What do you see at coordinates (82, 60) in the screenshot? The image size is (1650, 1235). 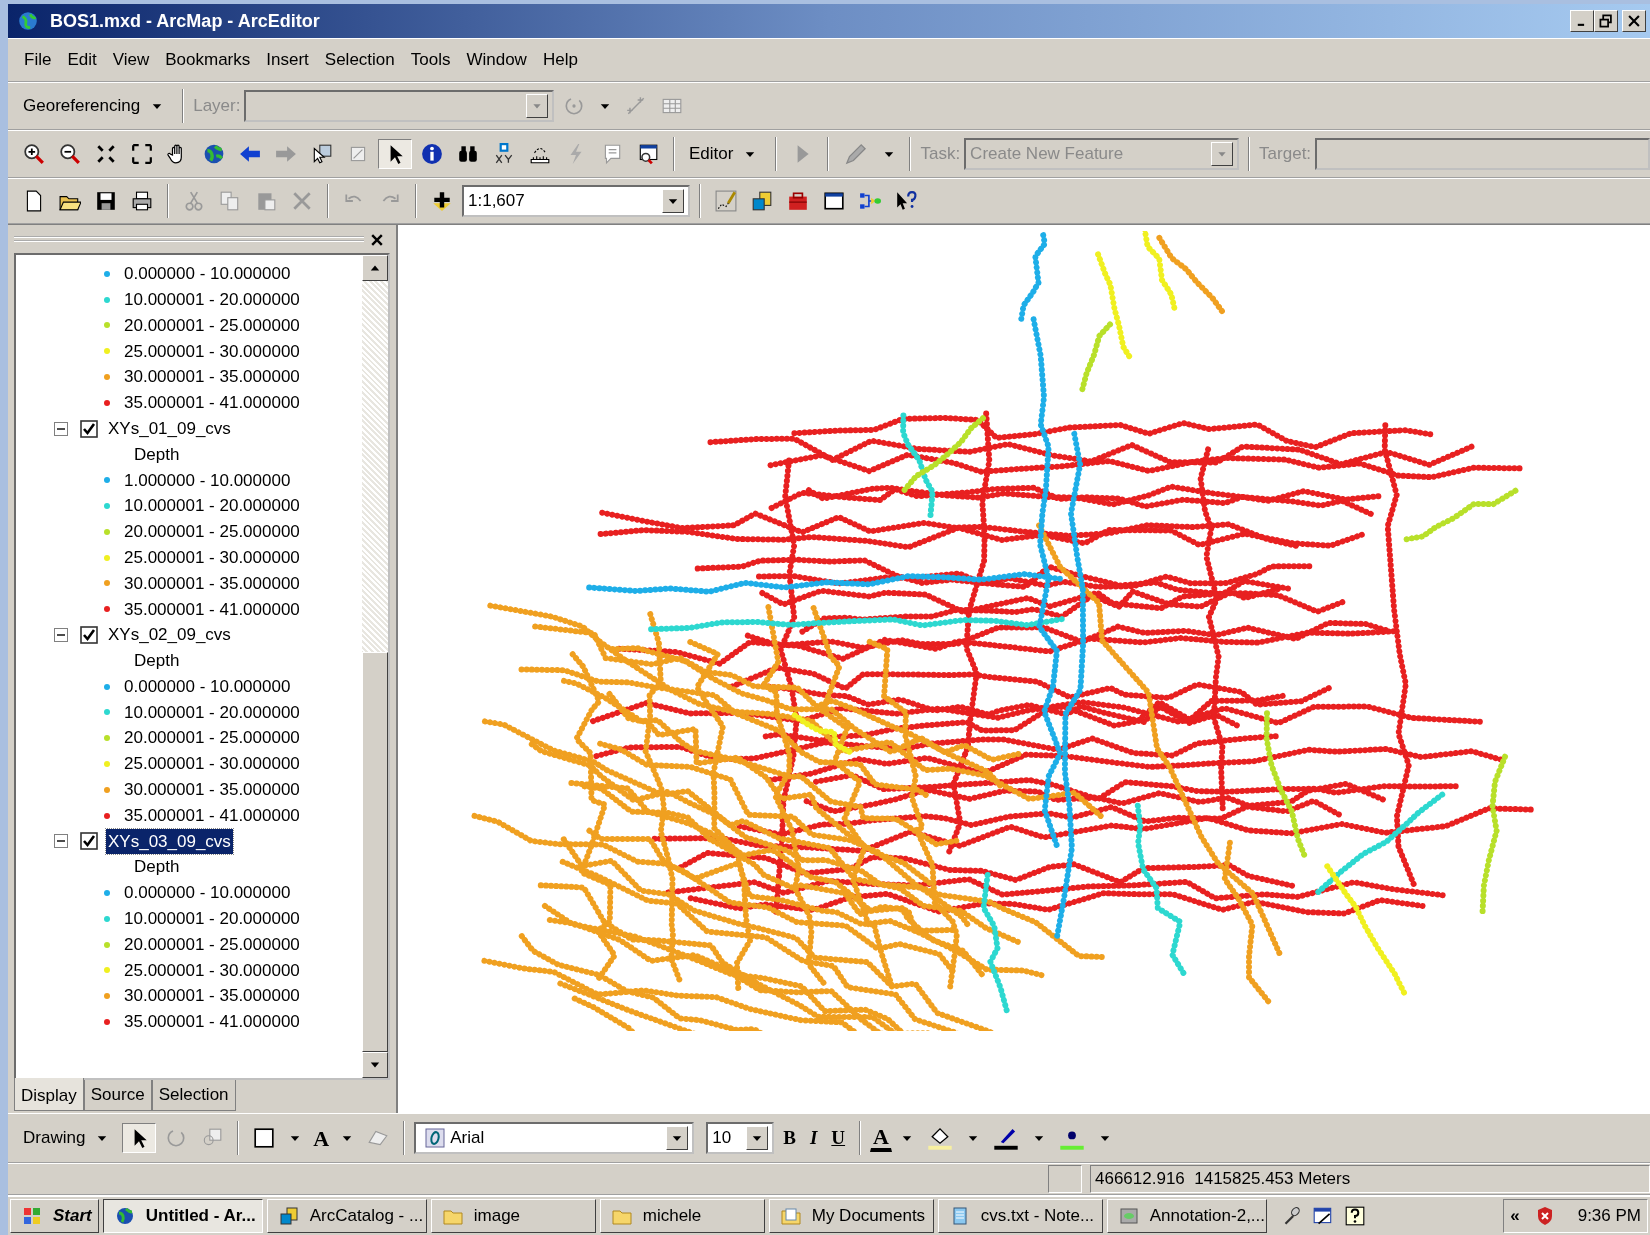 I see `menu-item: Edit` at bounding box center [82, 60].